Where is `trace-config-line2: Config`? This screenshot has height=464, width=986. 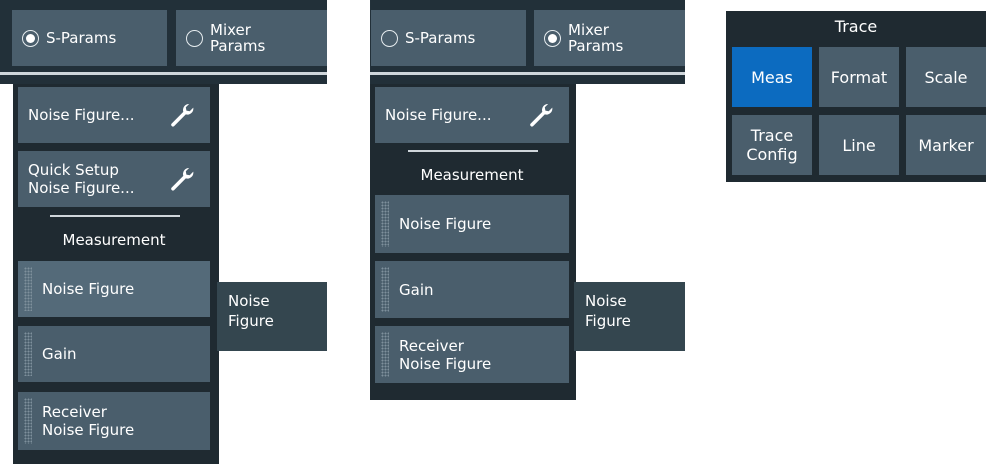
trace-config-line2: Config is located at coordinates (772, 154).